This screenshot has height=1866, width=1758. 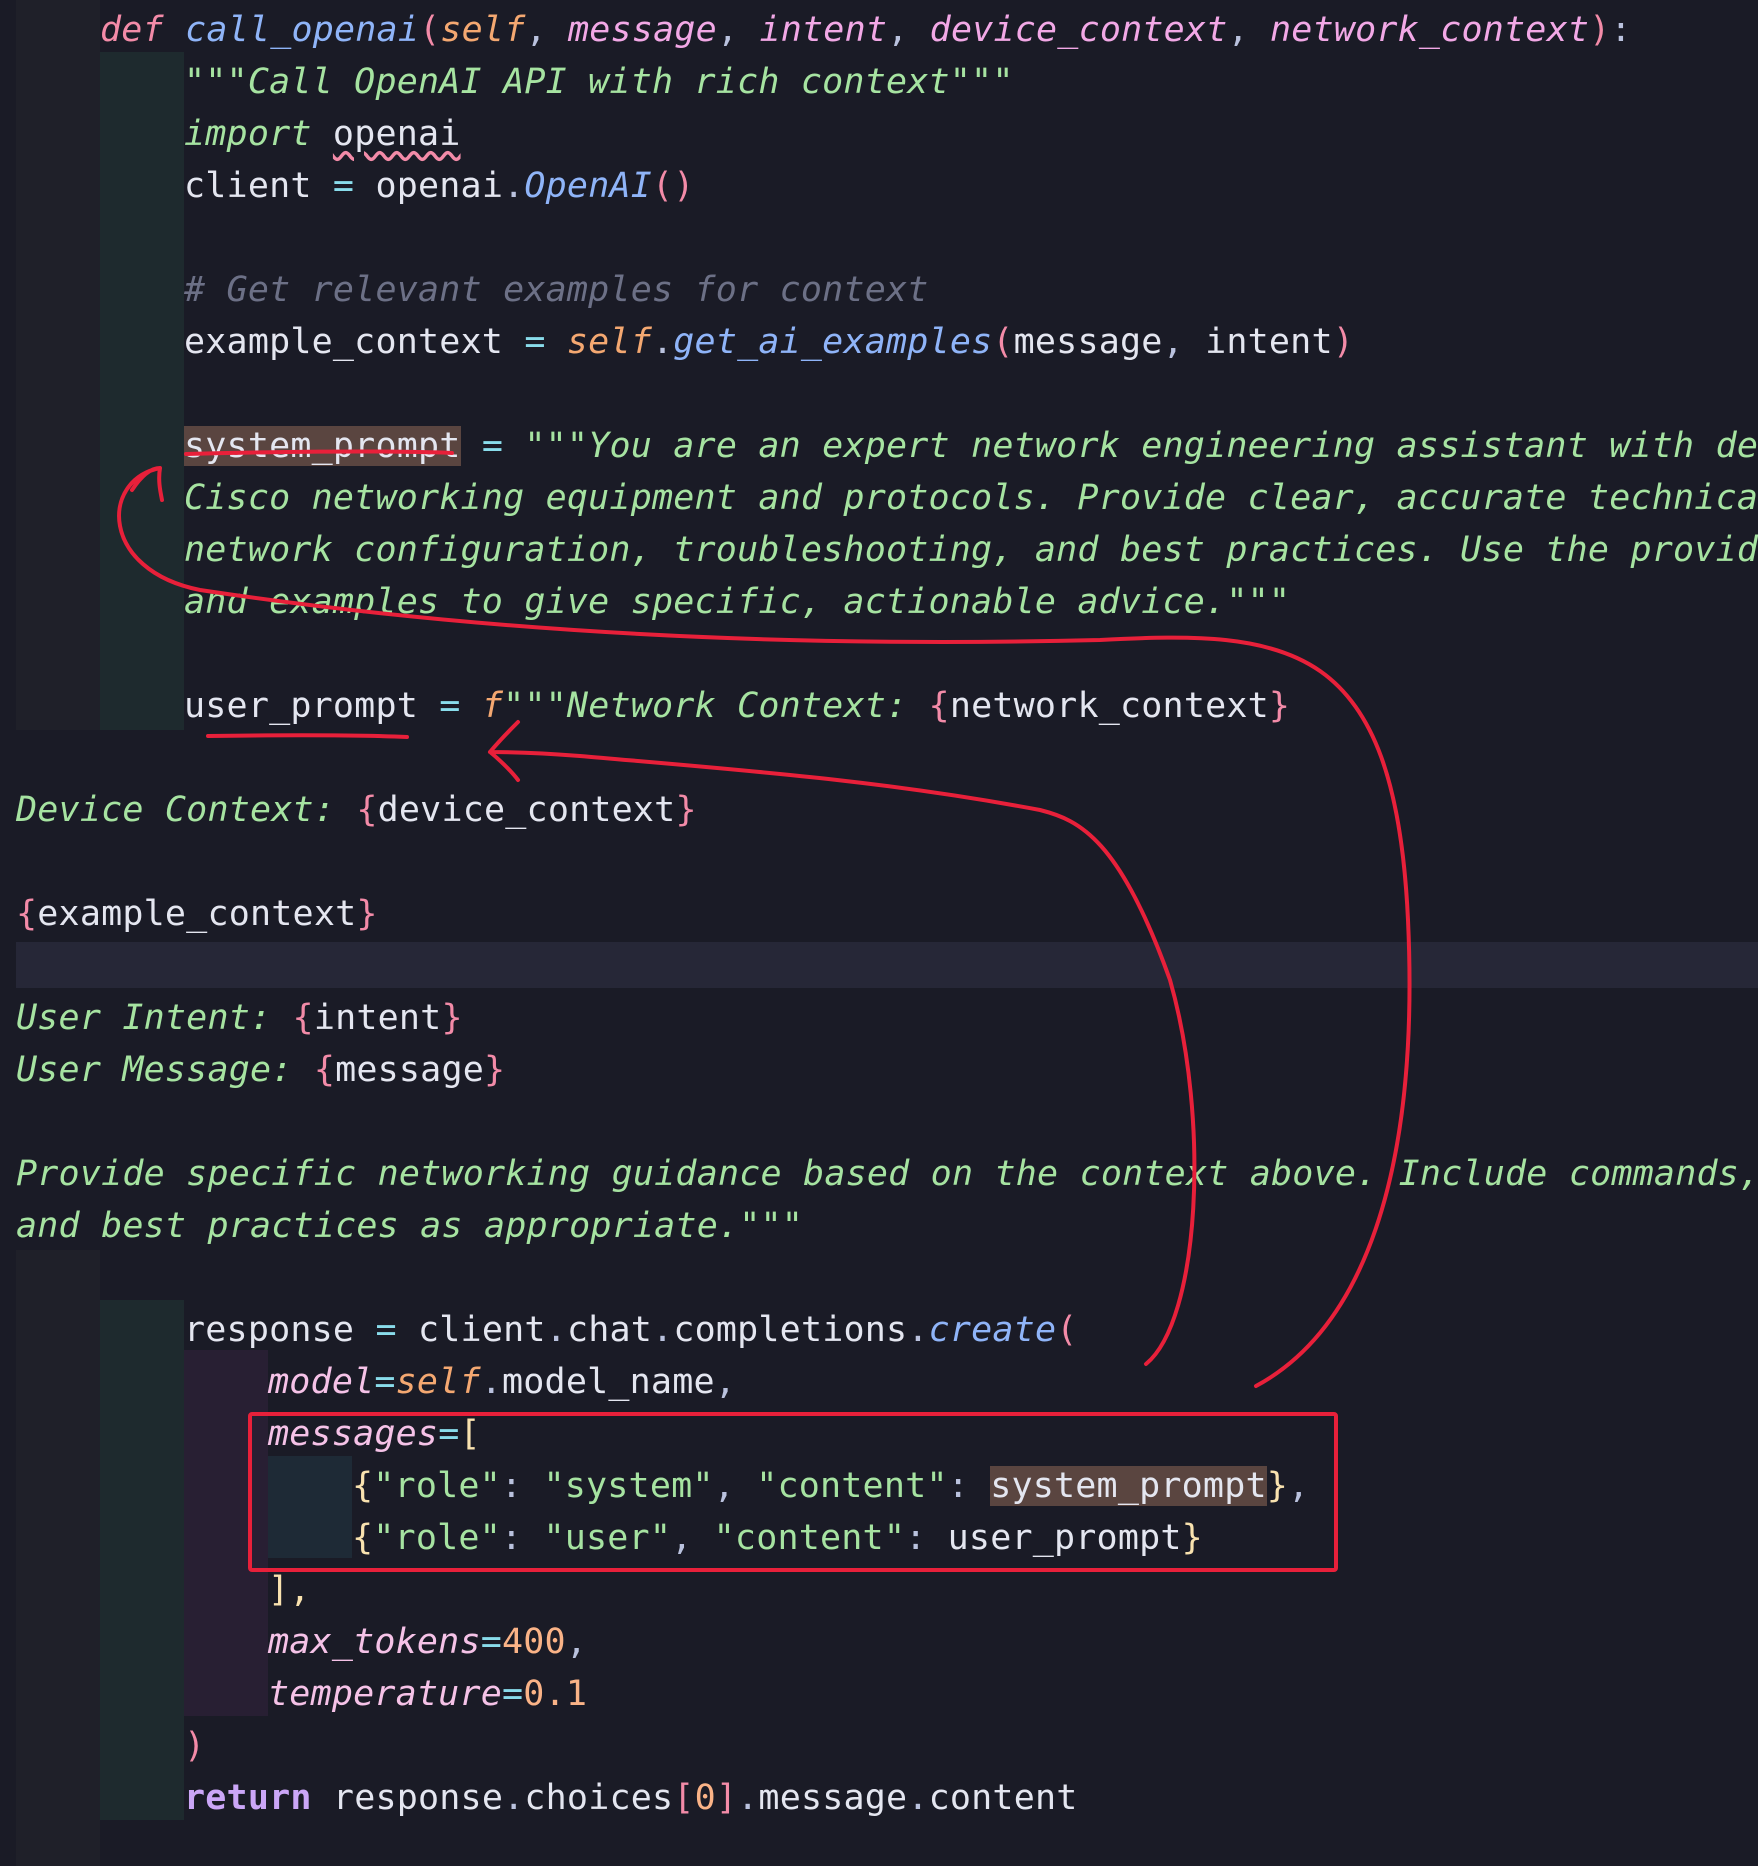 What do you see at coordinates (310, 1507) in the screenshot?
I see `indent-guide-messages` at bounding box center [310, 1507].